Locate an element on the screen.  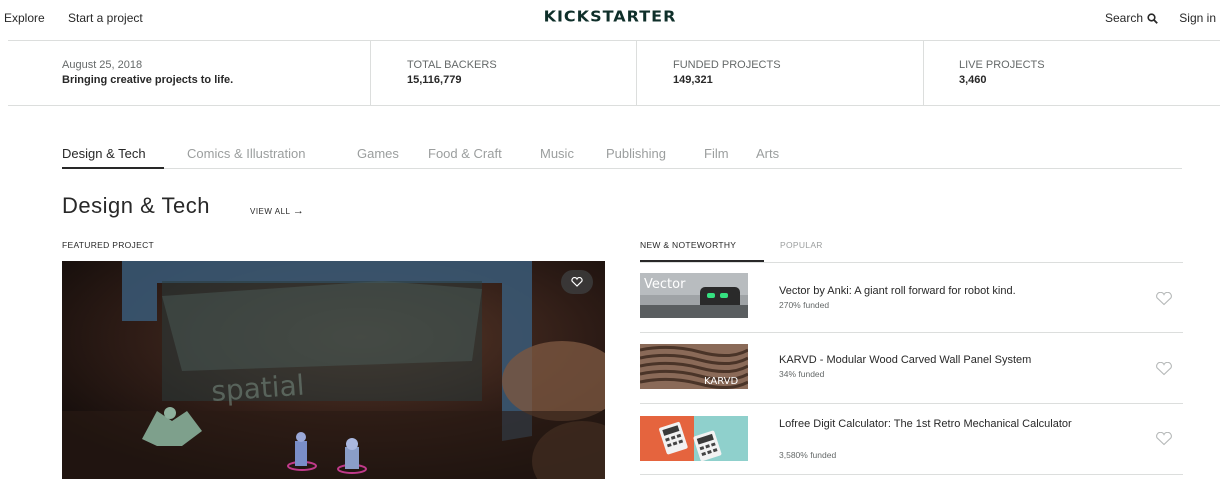
search-button: Search is located at coordinates (1131, 18).